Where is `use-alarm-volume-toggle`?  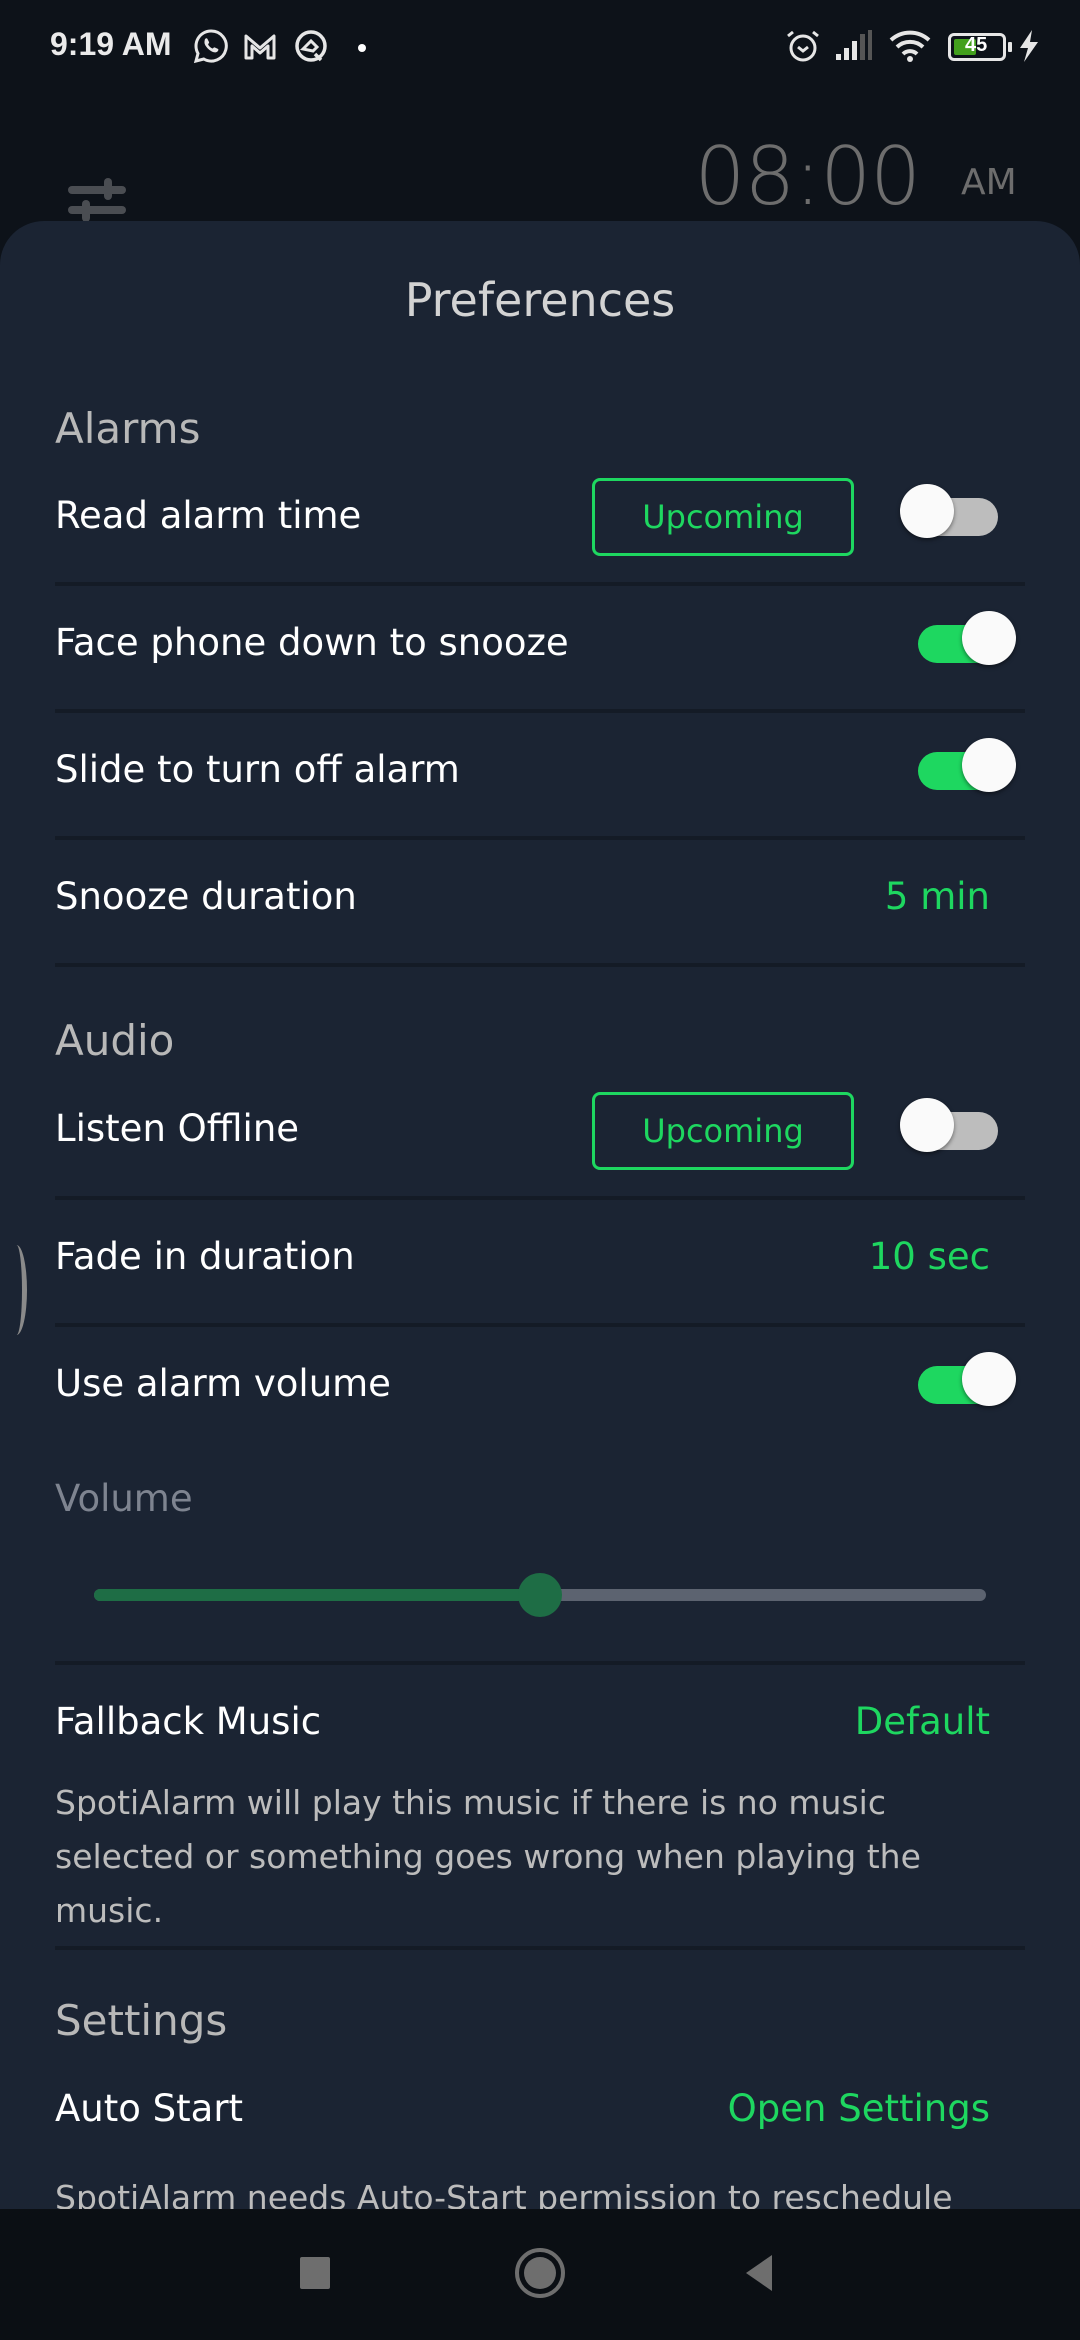
use-alarm-volume-toggle is located at coordinates (967, 1379).